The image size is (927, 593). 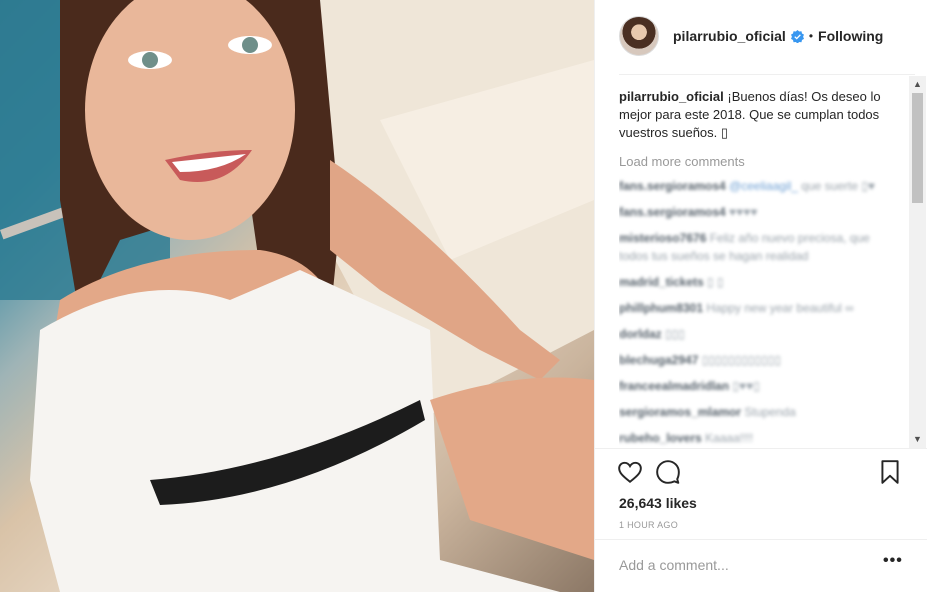 What do you see at coordinates (761, 520) in the screenshot?
I see `post-actions: 26,643 likes 1 HOUR AGO •••` at bounding box center [761, 520].